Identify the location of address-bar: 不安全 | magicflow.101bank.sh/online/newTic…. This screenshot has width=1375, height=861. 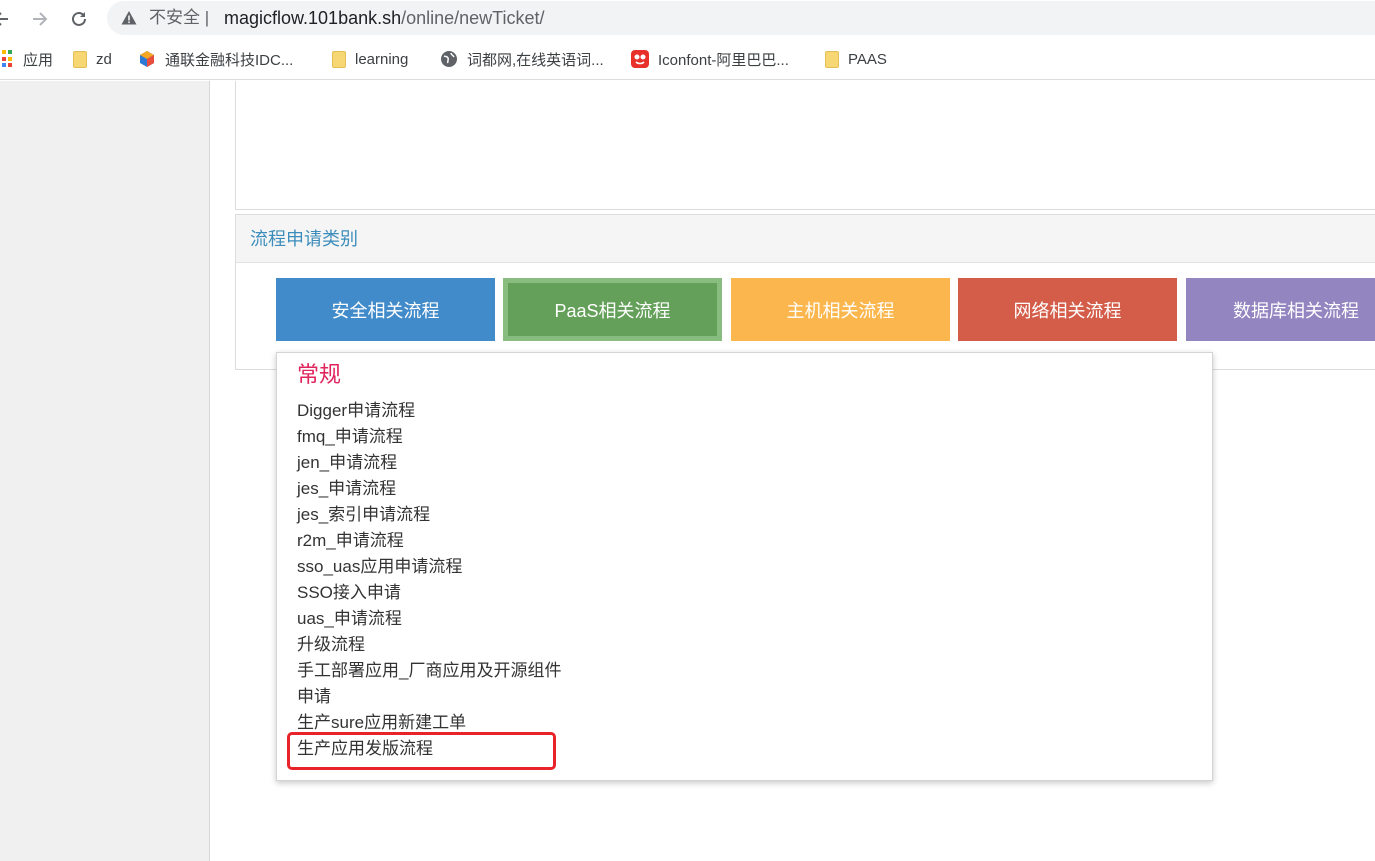
(741, 18).